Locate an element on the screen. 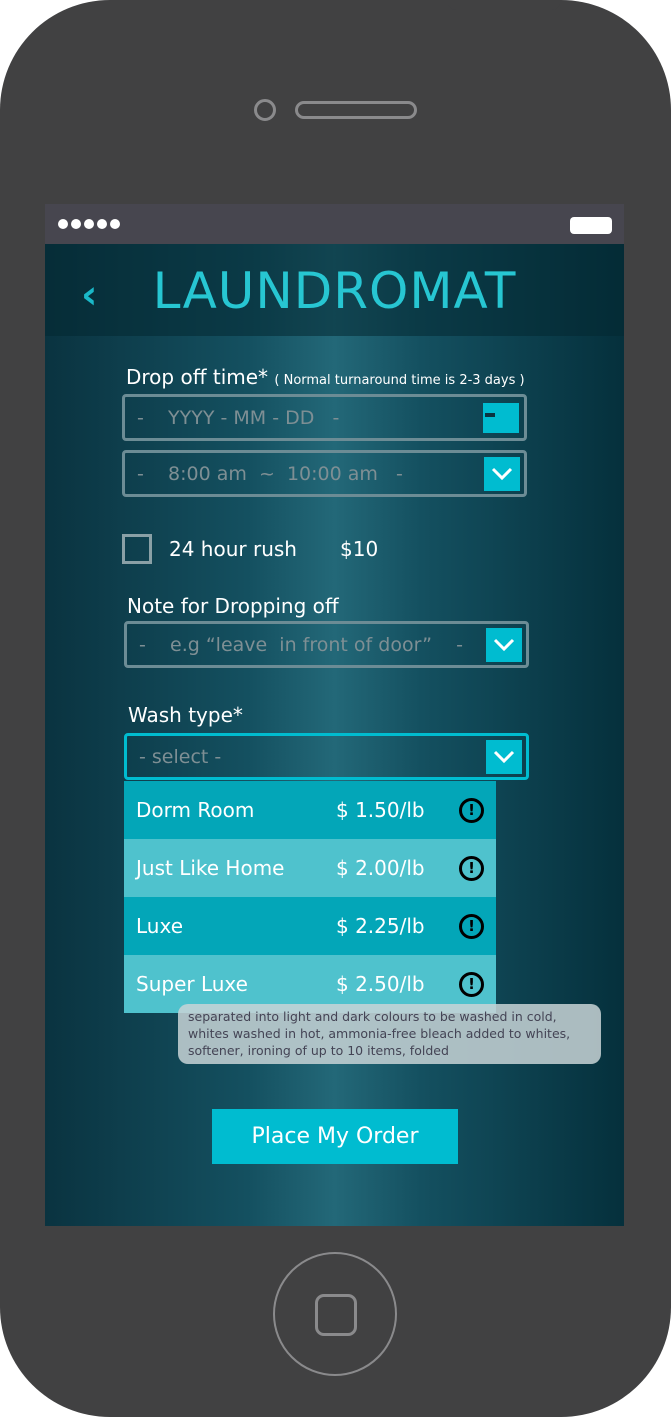 The width and height of the screenshot is (671, 1417). option-price: $ 2.25/lb is located at coordinates (380, 926).